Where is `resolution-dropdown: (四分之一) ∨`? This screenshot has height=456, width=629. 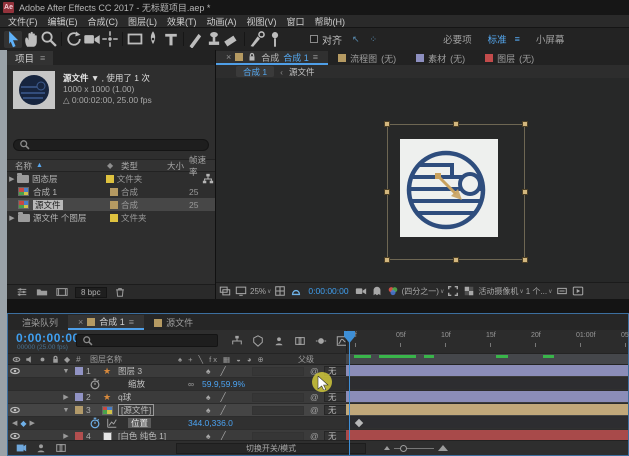 resolution-dropdown: (四分之一) ∨ is located at coordinates (423, 291).